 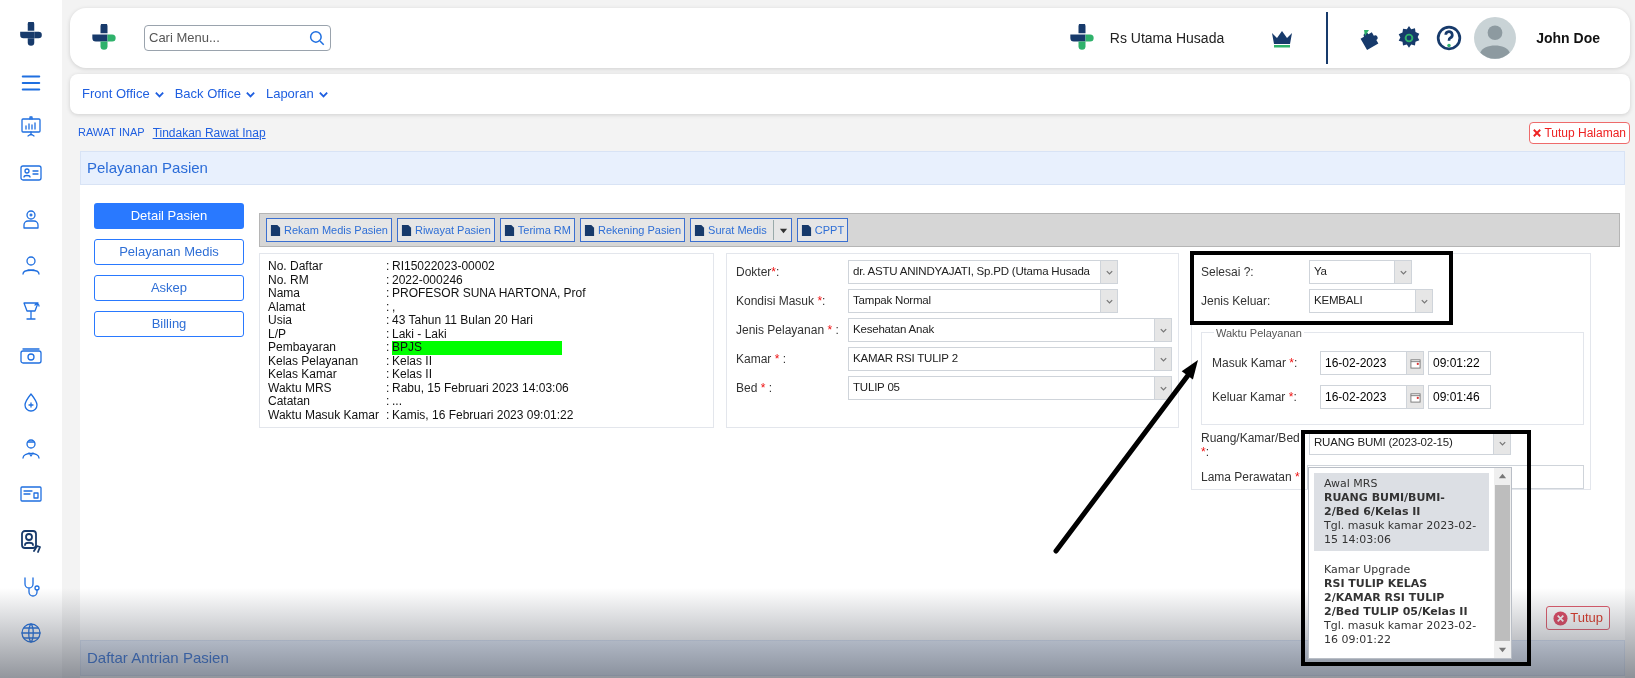 What do you see at coordinates (983, 272) in the screenshot?
I see `select-field: dr. ASTU ANINDYAJATI, Sp.PD (Utama Husada` at bounding box center [983, 272].